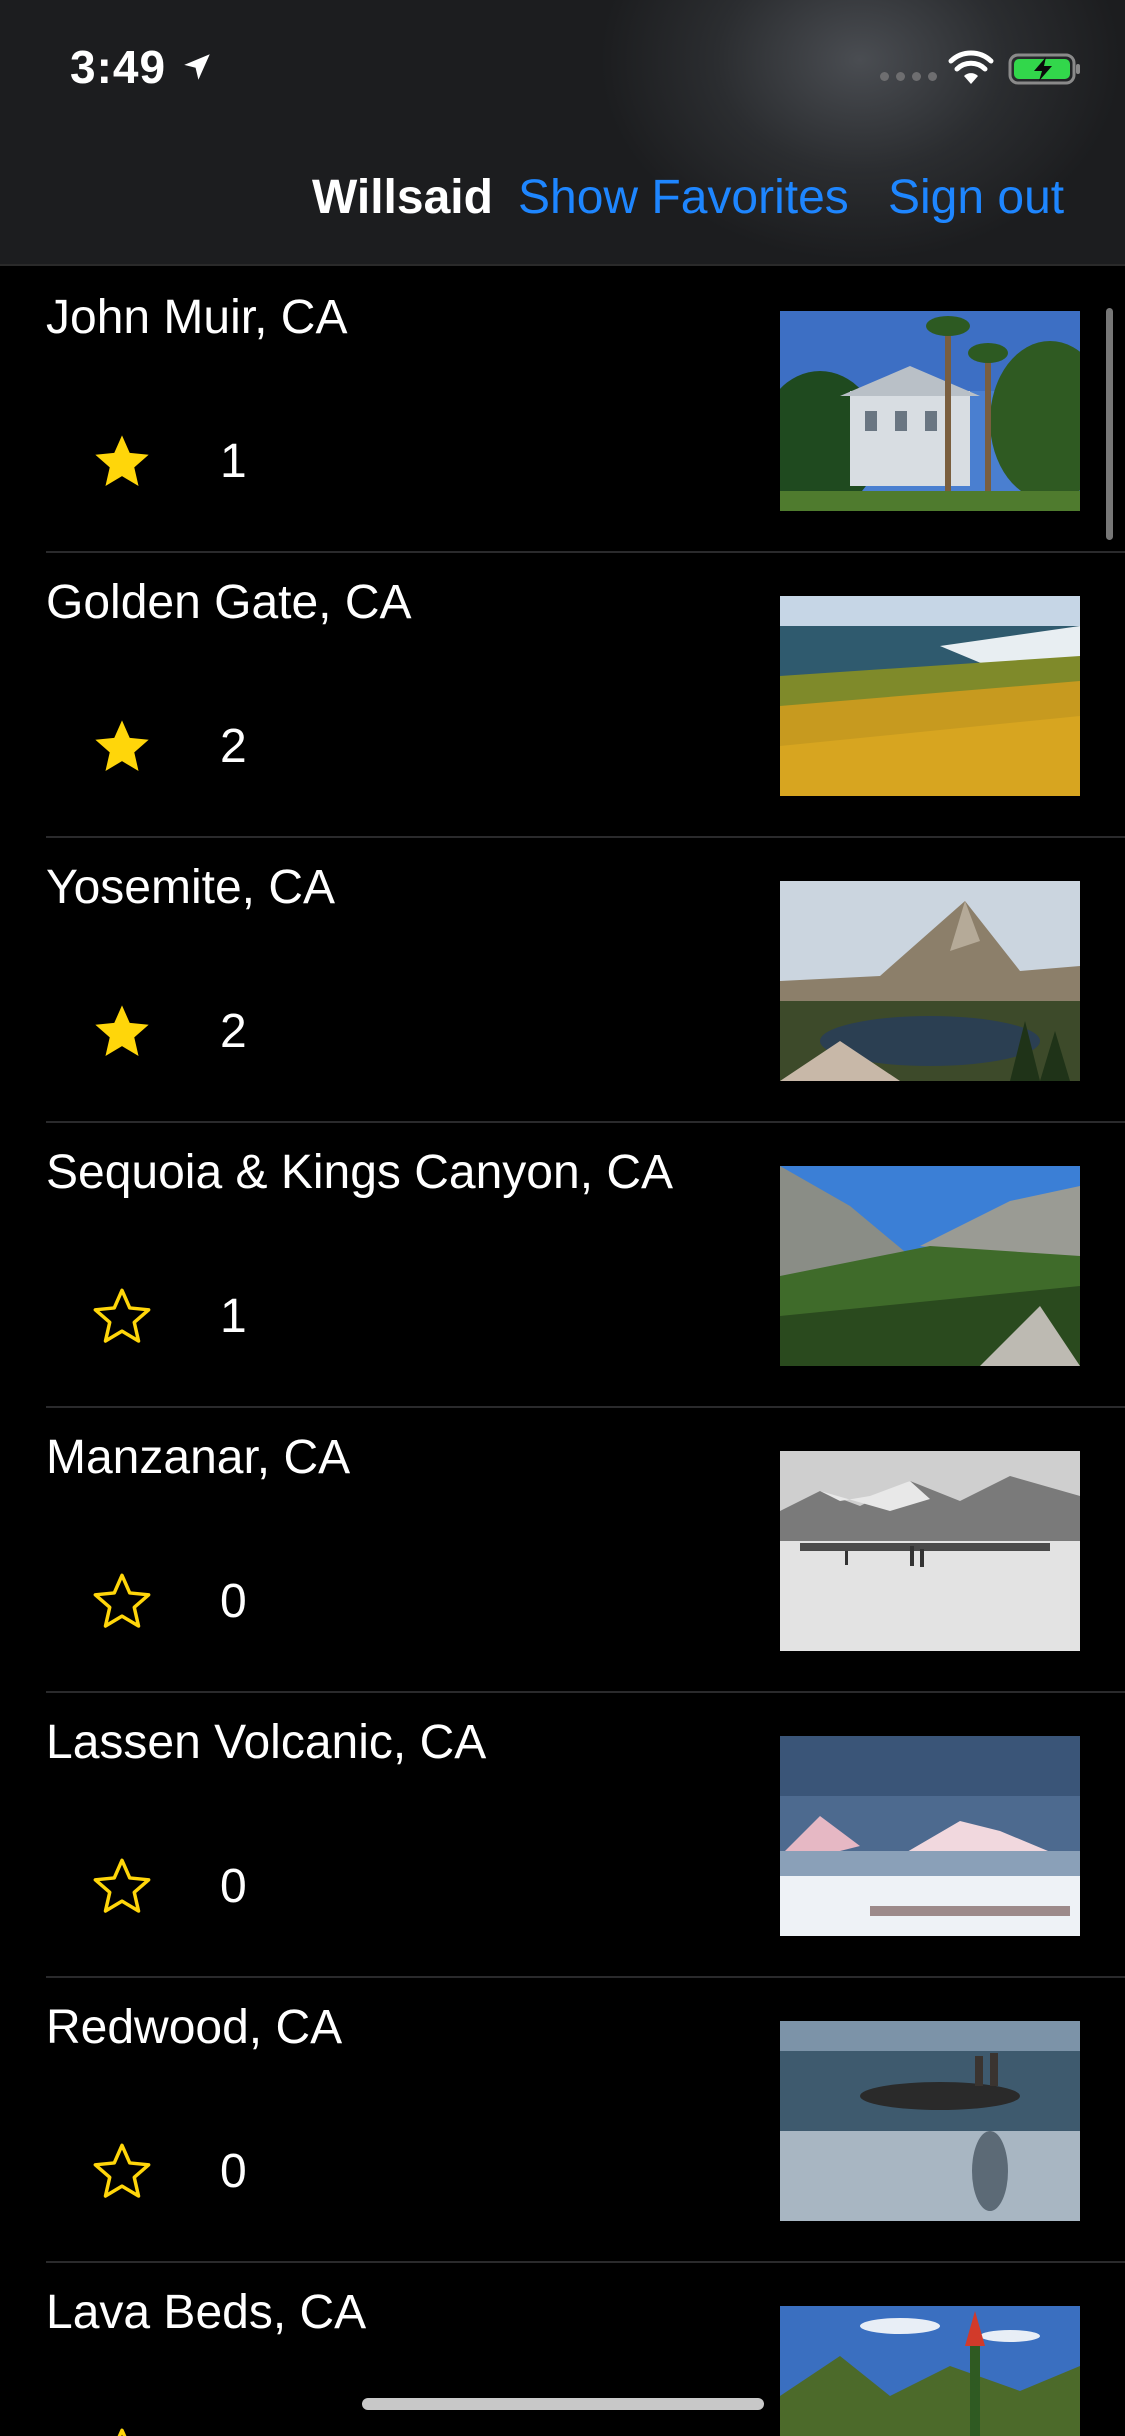 The image size is (1125, 2436). I want to click on park-name: Sequoia & Kings Canyon, CA, so click(360, 1172).